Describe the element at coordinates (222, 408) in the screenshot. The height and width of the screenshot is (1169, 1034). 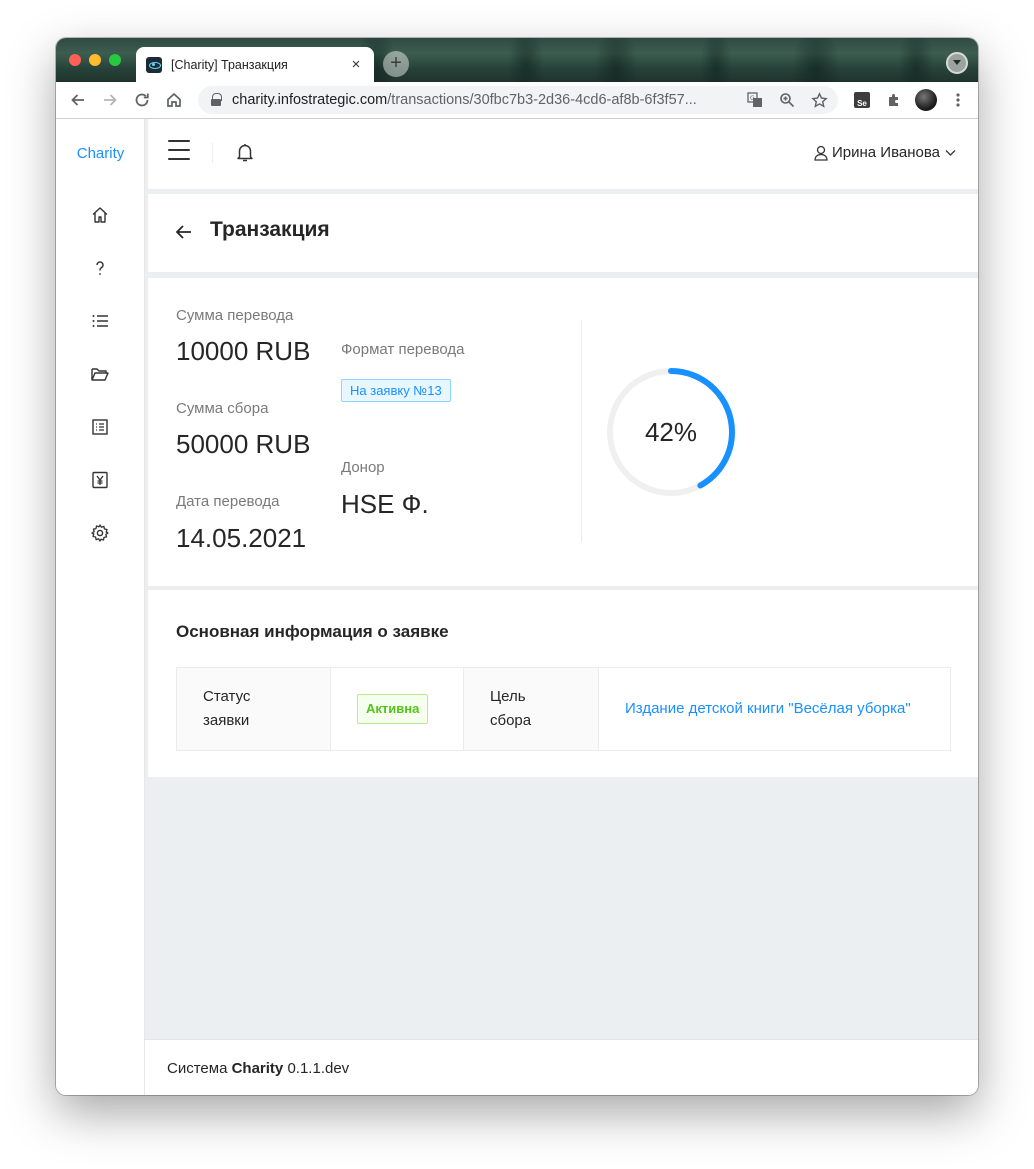
I see `collection-amount-label: Сумма сбора` at that location.